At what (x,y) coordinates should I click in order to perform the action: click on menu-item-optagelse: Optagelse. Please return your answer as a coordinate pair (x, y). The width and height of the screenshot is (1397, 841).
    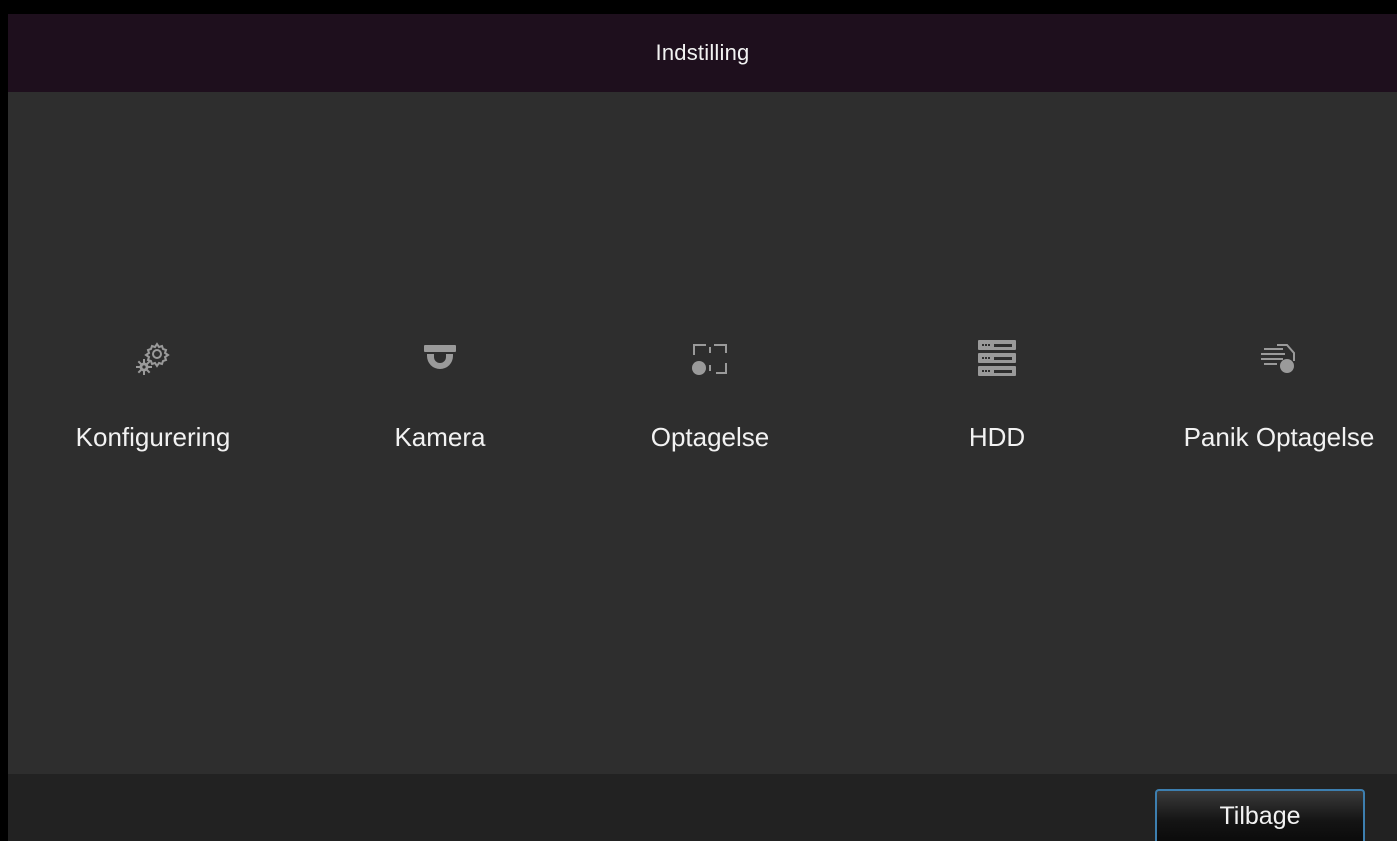
    Looking at the image, I should click on (710, 402).